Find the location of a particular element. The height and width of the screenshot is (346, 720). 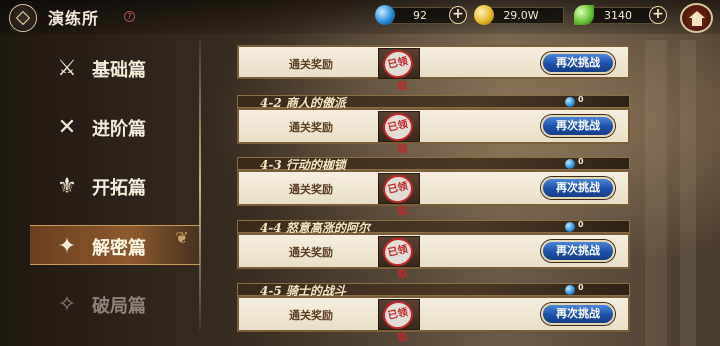

gold-coin-icon is located at coordinates (484, 15).